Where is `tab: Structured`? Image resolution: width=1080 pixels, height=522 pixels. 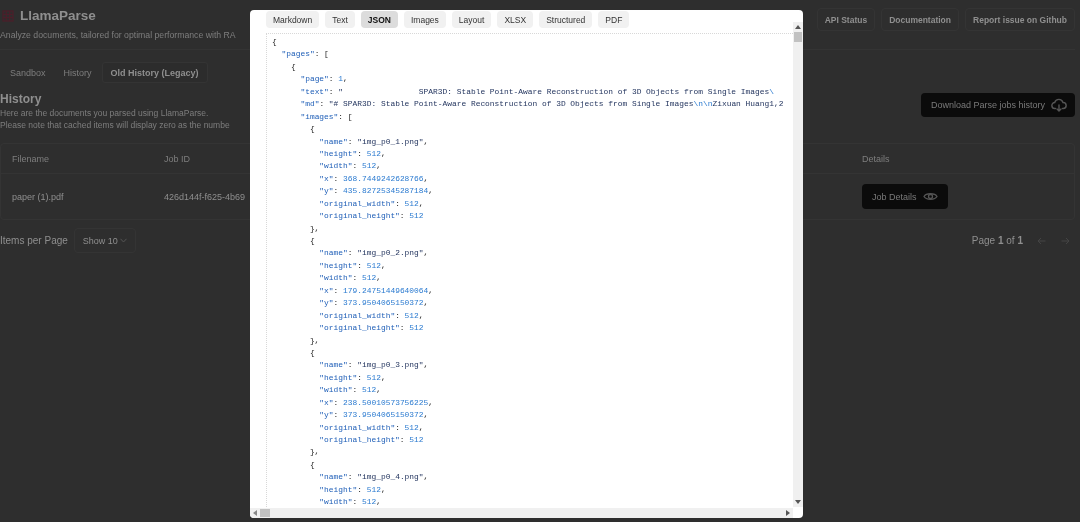 tab: Structured is located at coordinates (566, 19).